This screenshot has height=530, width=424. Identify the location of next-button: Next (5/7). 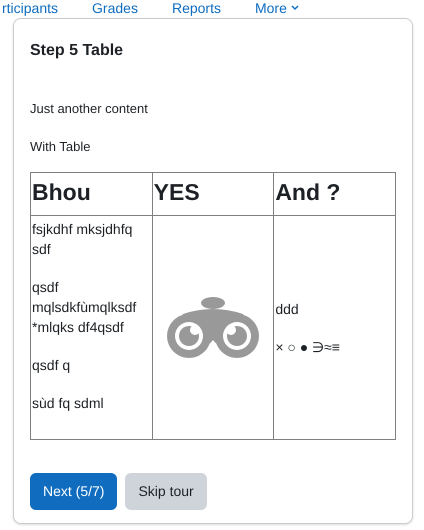
(74, 491).